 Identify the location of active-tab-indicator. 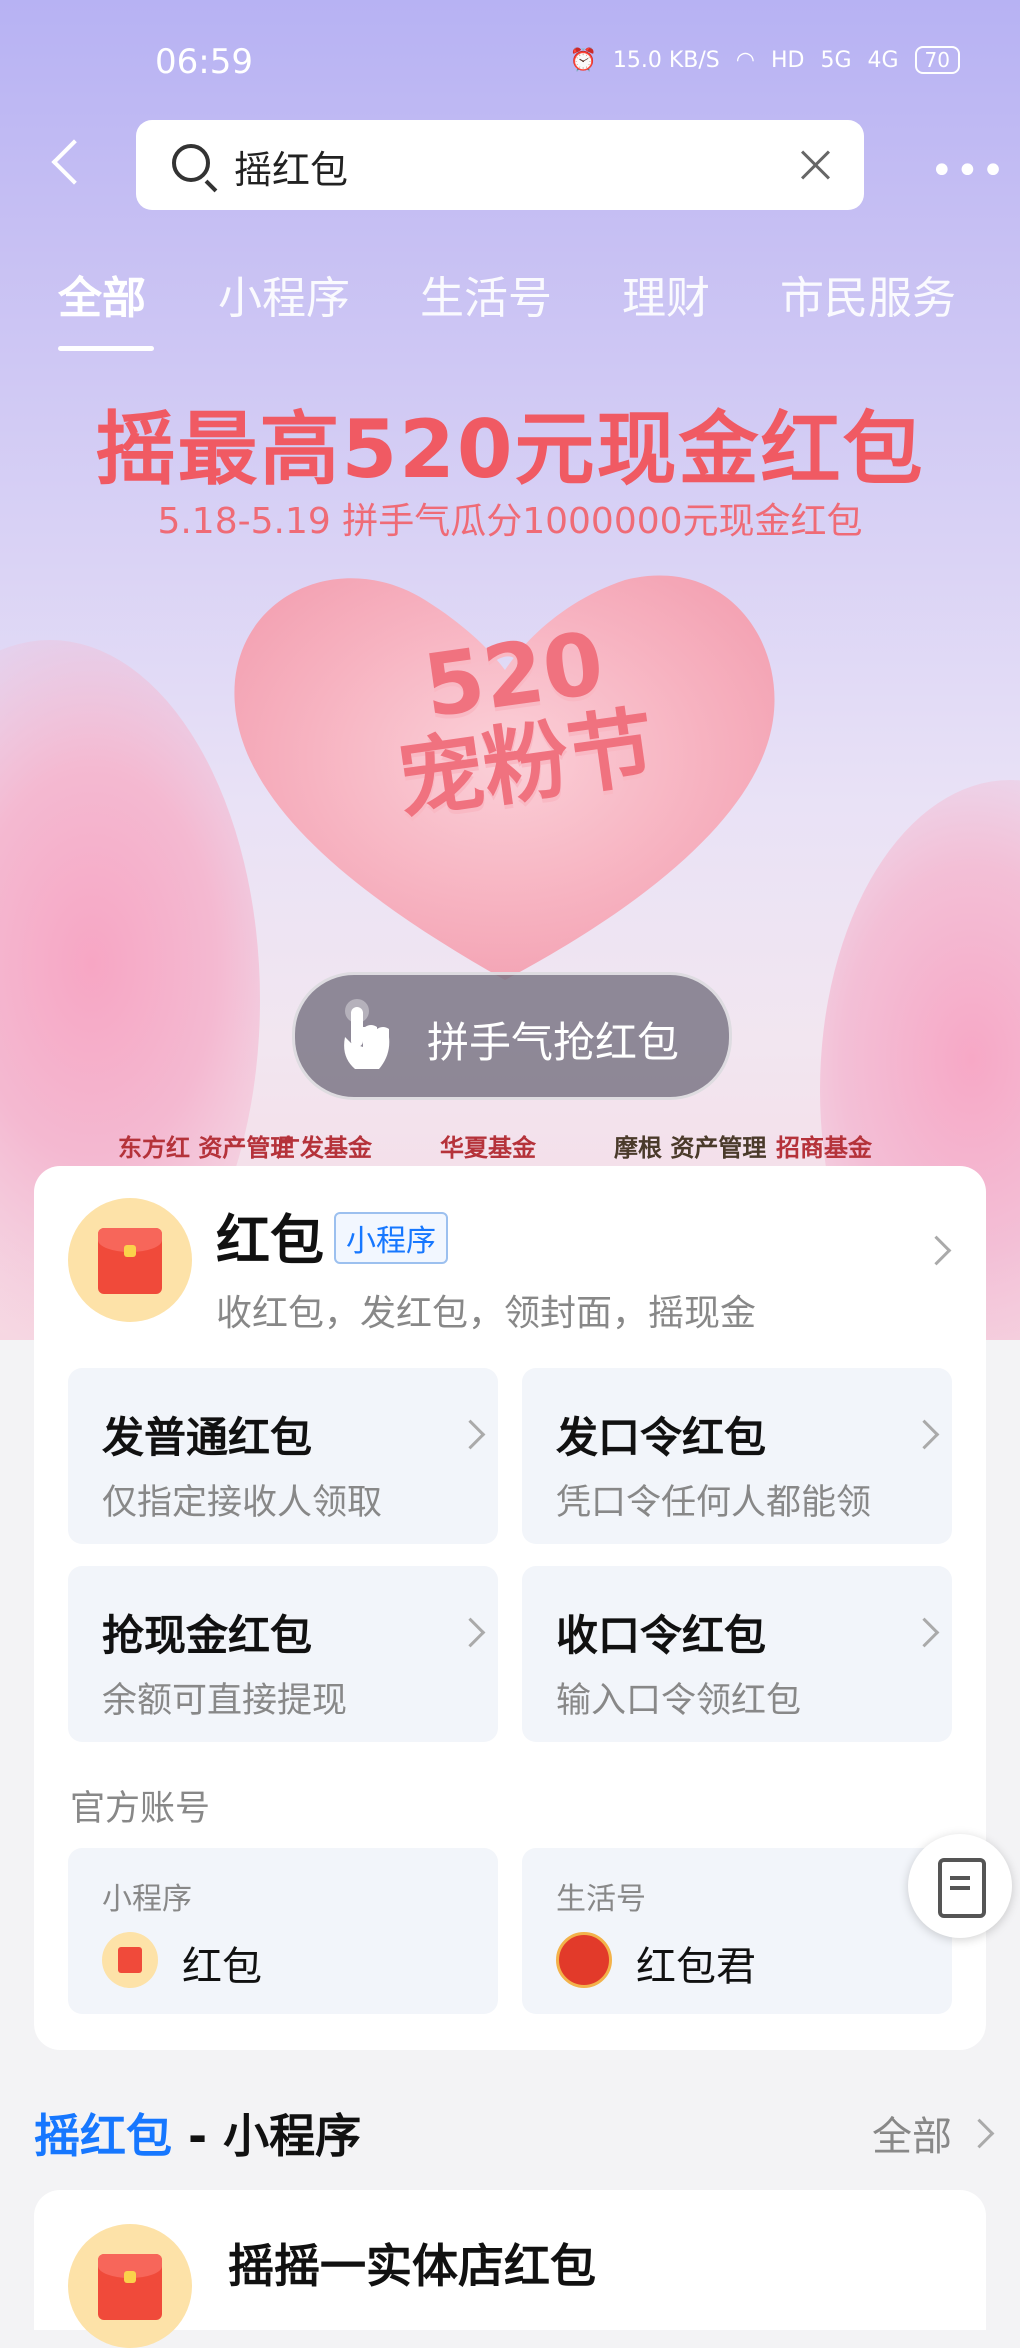
(106, 348).